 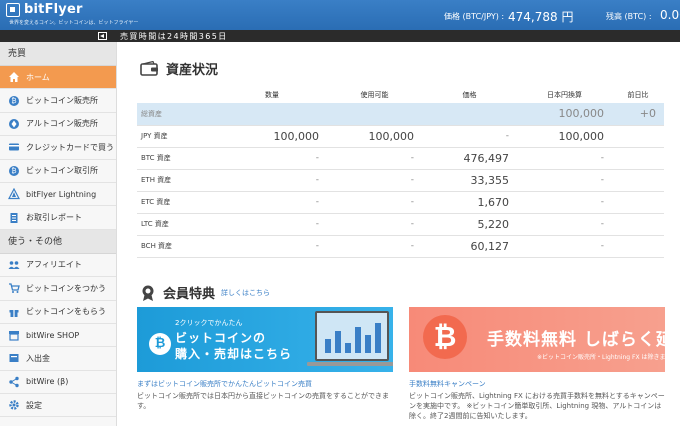 I want to click on sidebar-item-deposit: 入出金, so click(x=58, y=359).